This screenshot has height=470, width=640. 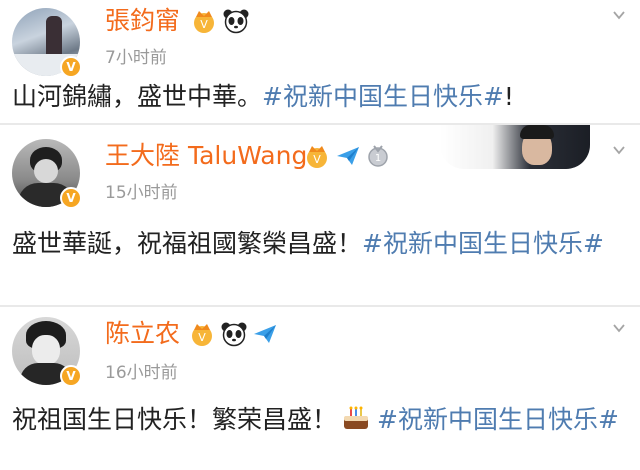 What do you see at coordinates (515, 147) in the screenshot?
I see `card-banner` at bounding box center [515, 147].